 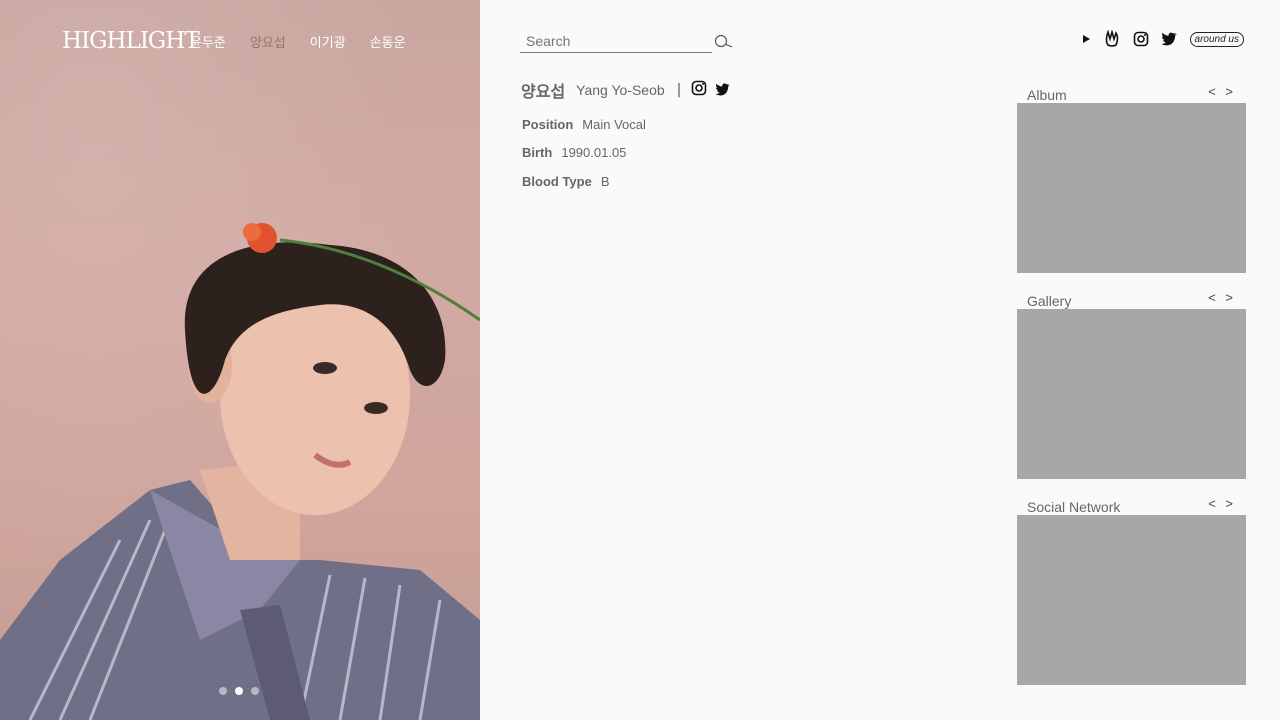 I want to click on gallery-content, so click(x=1131, y=394).